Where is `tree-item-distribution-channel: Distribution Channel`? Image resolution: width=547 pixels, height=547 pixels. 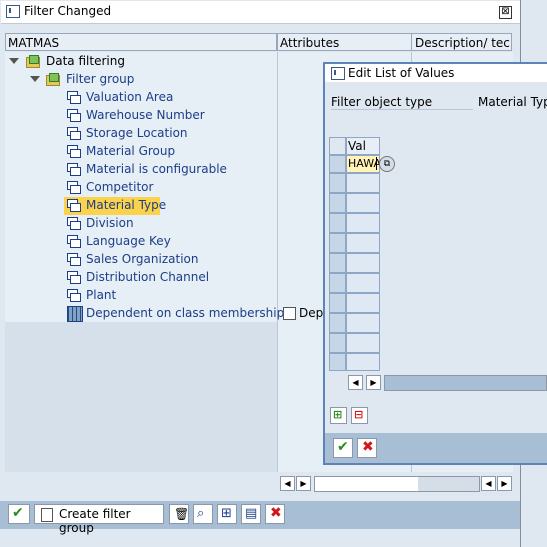 tree-item-distribution-channel: Distribution Channel is located at coordinates (147, 277).